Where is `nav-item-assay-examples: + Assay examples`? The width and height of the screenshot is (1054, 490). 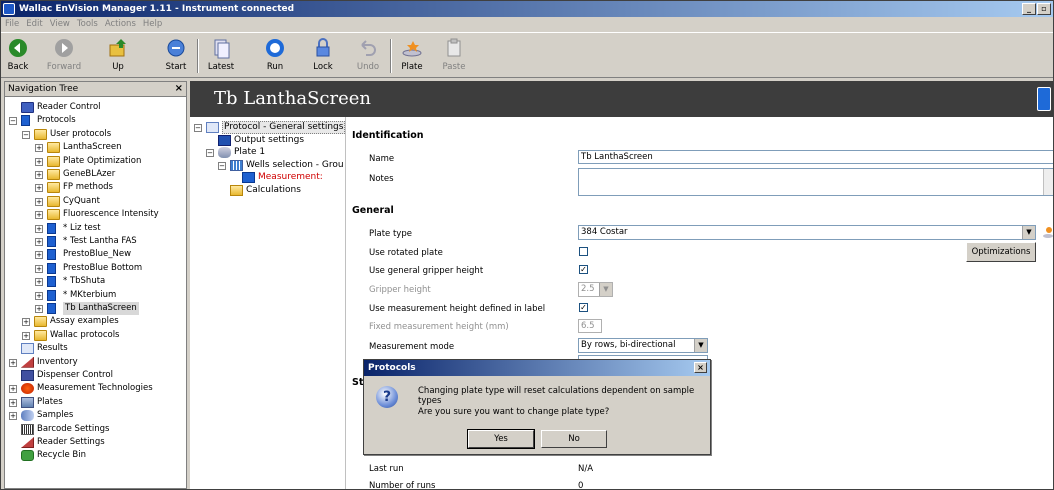
nav-item-assay-examples: + Assay examples is located at coordinates (95, 321).